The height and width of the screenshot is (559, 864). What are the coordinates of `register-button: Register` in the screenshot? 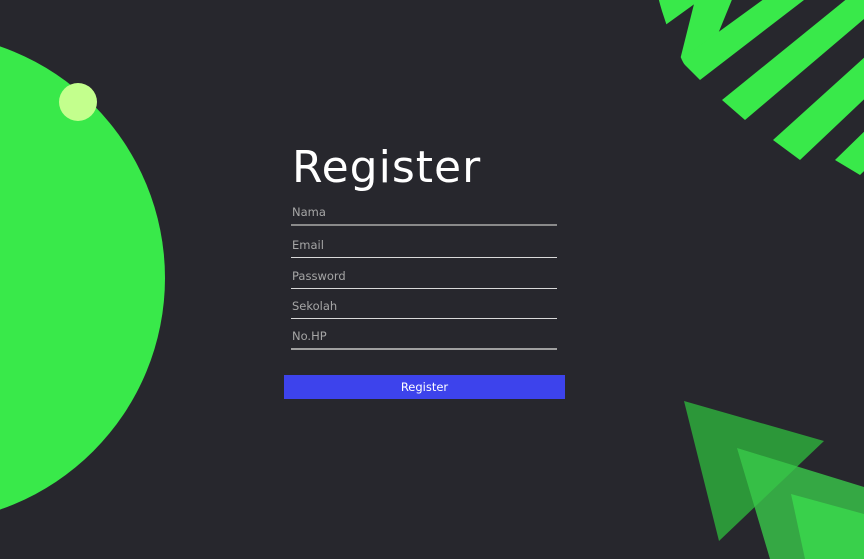 It's located at (424, 387).